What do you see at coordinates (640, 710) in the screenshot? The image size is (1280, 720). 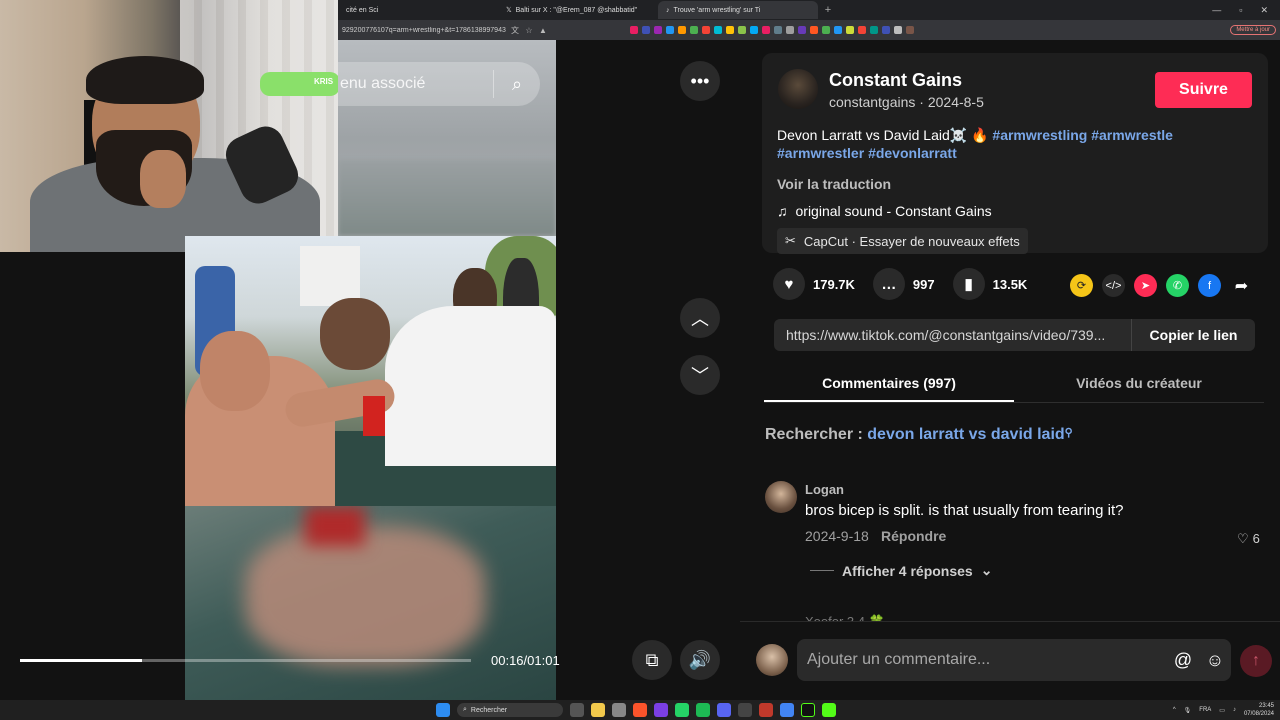 I see `brave-icon` at bounding box center [640, 710].